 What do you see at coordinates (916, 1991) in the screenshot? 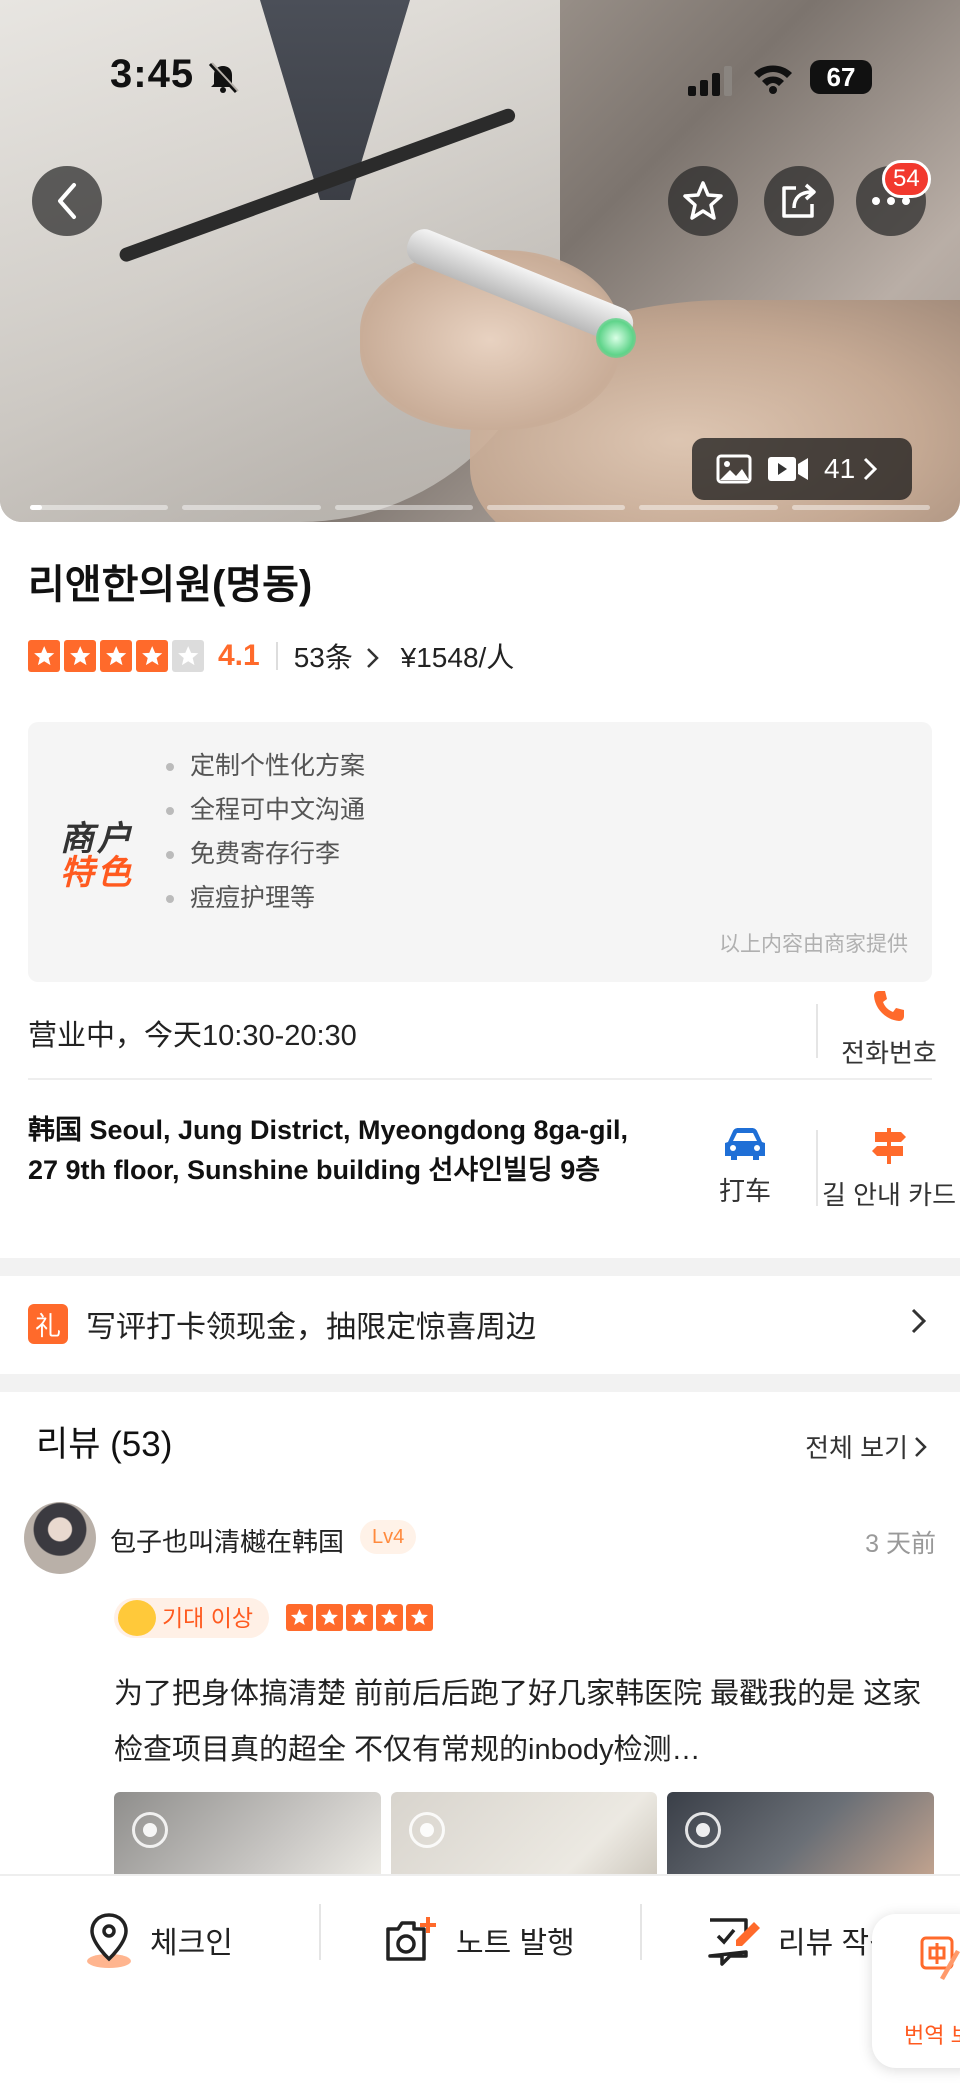
I see `translate-button: 번역 보기` at bounding box center [916, 1991].